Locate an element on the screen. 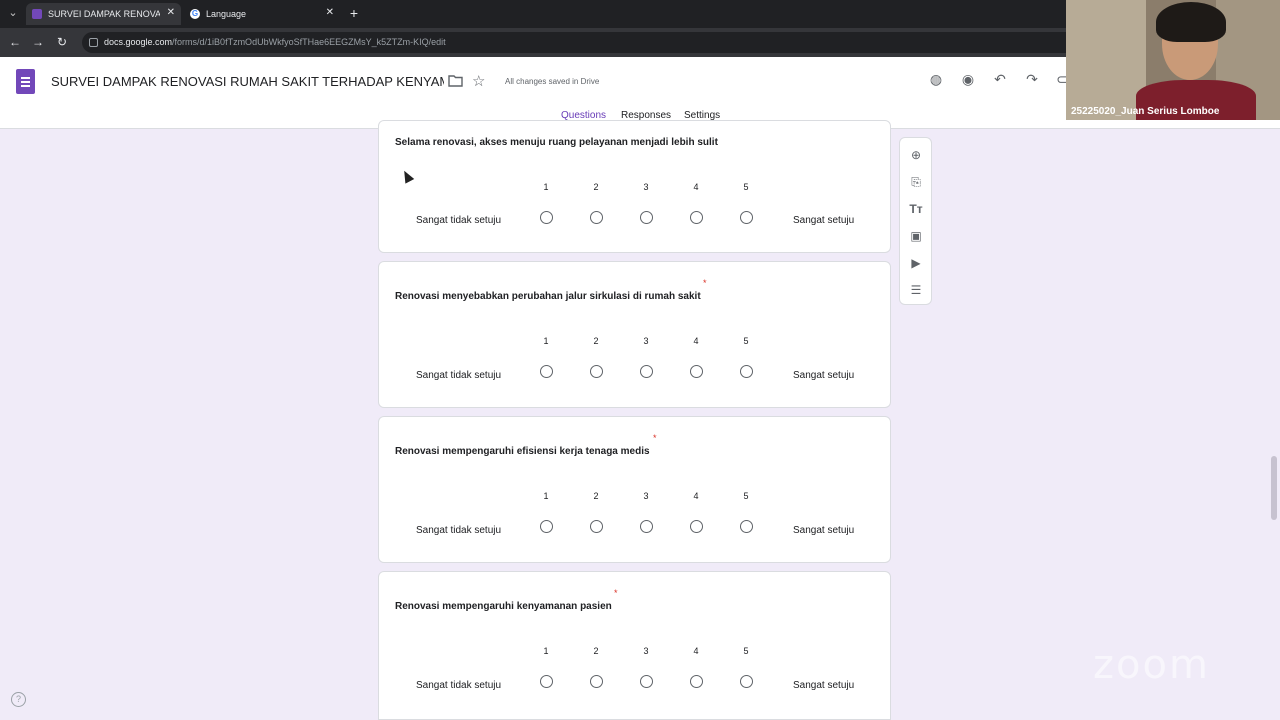 The image size is (1280, 720). add-image-icon: ▣ is located at coordinates (916, 236).